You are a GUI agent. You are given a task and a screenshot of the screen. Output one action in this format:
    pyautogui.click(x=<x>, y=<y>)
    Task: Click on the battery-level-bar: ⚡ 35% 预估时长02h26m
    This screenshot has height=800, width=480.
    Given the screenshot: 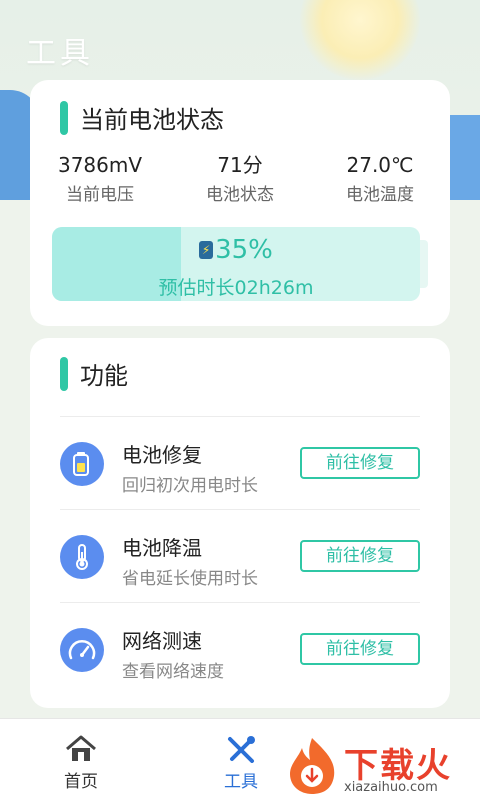 What is the action you would take?
    pyautogui.click(x=236, y=264)
    